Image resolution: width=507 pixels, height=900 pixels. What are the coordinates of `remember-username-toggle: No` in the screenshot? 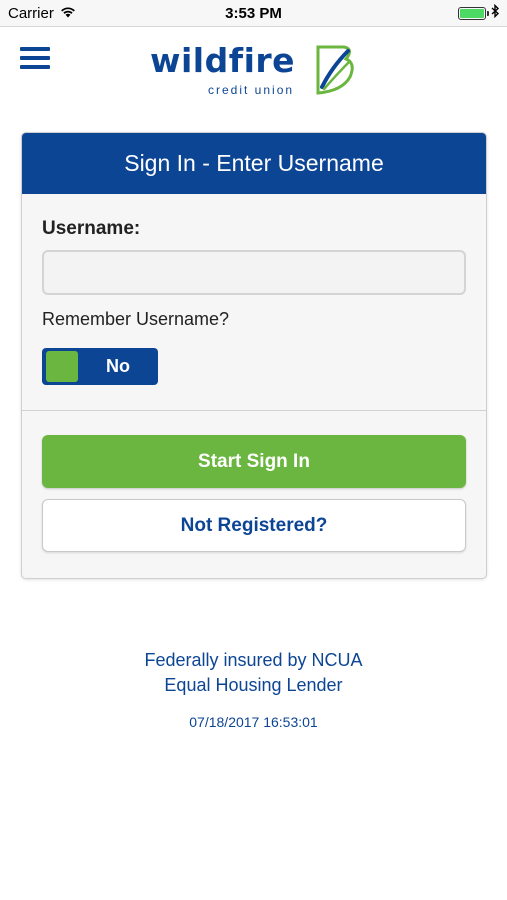 It's located at (100, 366).